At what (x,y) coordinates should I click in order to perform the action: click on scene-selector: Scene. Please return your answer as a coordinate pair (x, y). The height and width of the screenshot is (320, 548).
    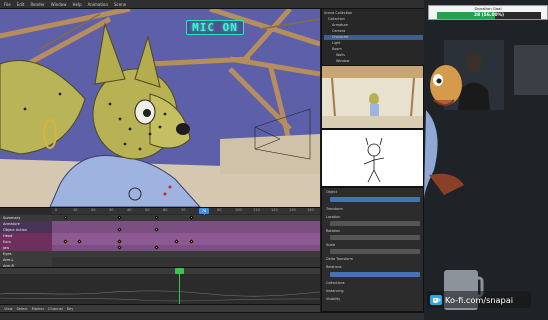
    Looking at the image, I should click on (120, 4).